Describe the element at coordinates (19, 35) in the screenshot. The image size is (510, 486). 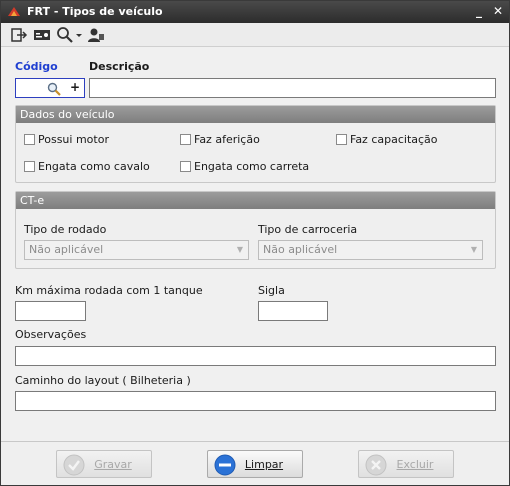
I see `exit-icon` at that location.